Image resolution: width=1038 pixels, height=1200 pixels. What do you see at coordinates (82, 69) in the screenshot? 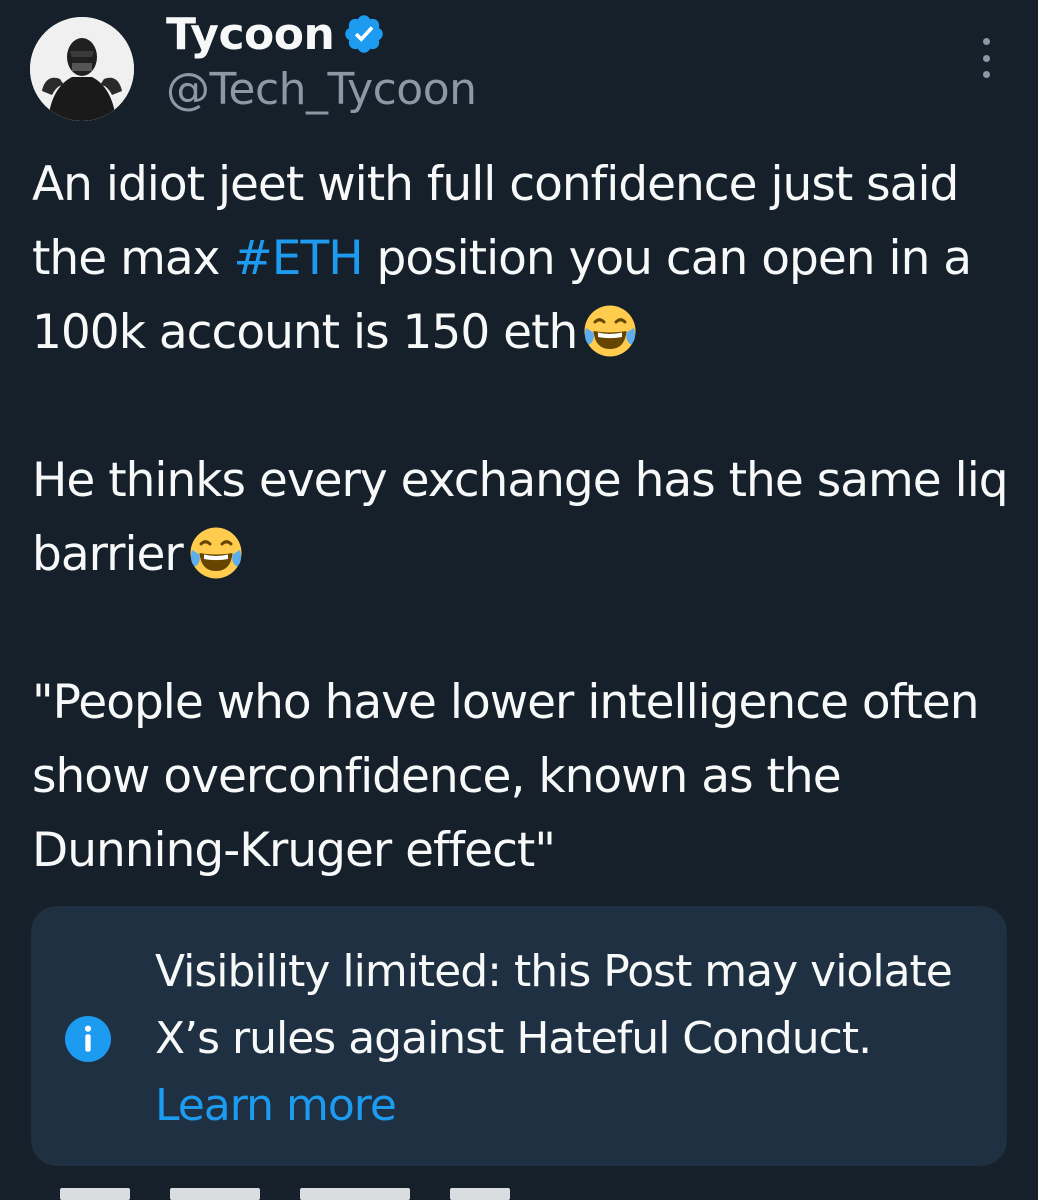
I see `avatar` at bounding box center [82, 69].